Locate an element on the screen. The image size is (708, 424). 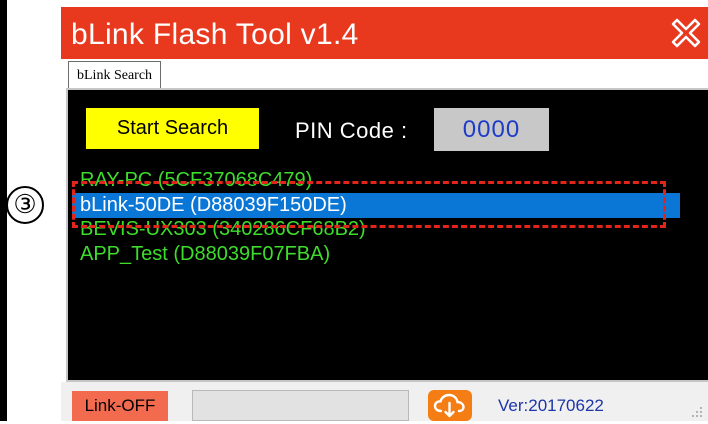
title-bar: bLink Flash Tool v1.4 is located at coordinates (384, 33).